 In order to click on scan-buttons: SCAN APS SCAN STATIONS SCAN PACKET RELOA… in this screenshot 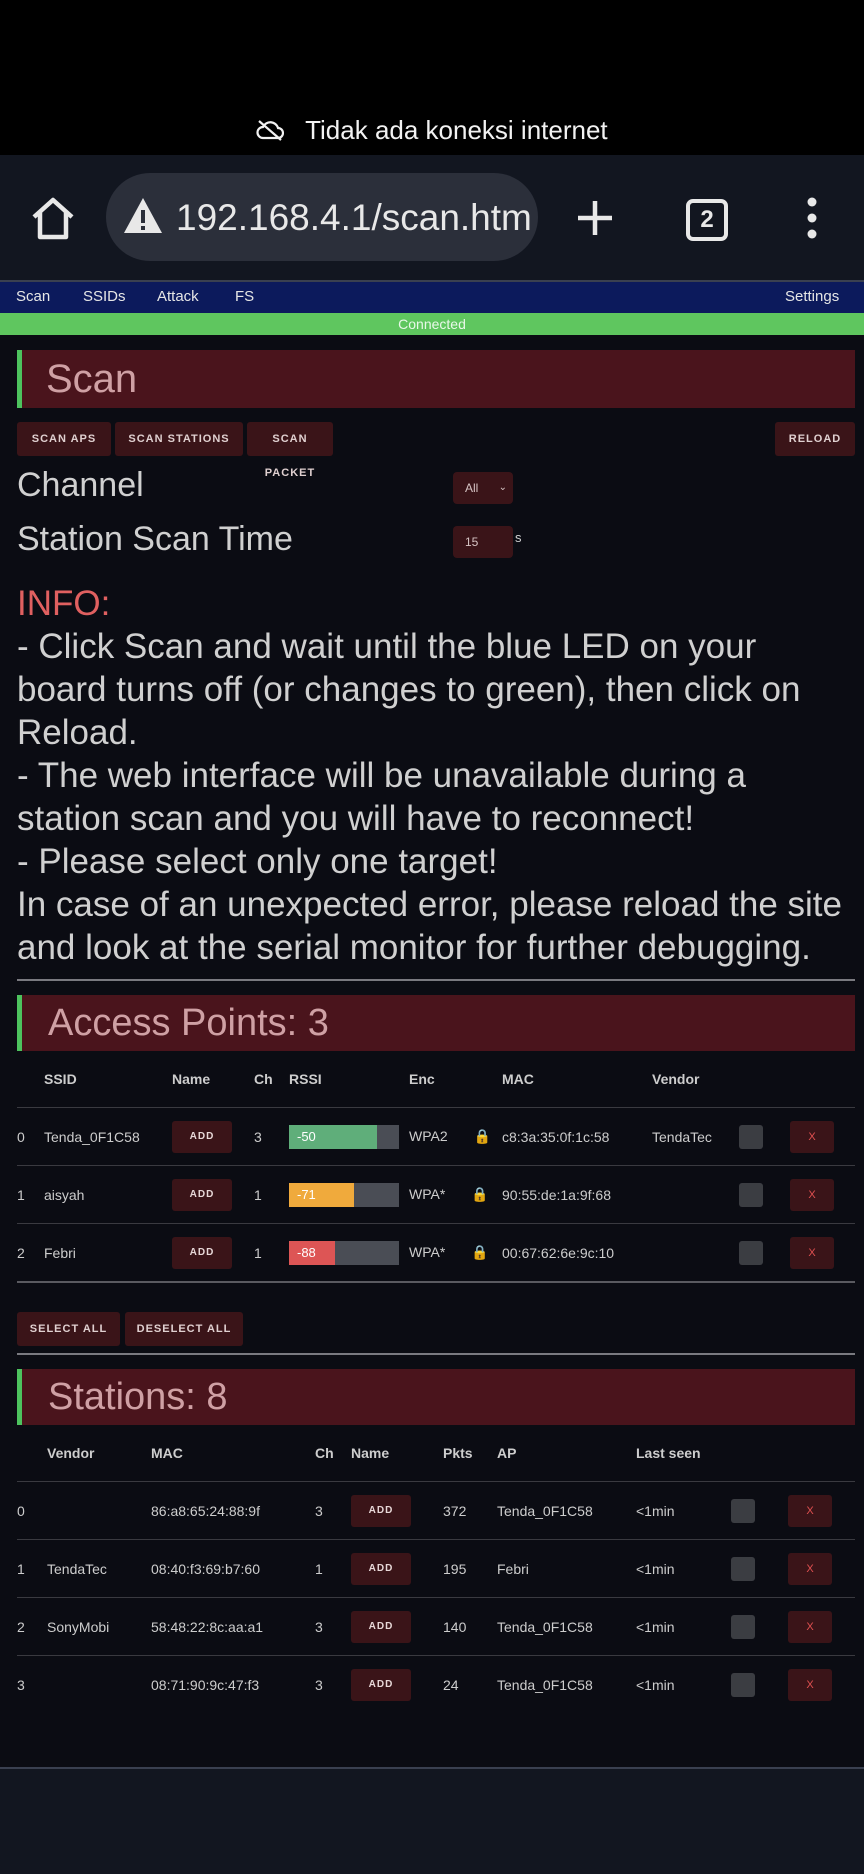, I will do `click(436, 450)`.